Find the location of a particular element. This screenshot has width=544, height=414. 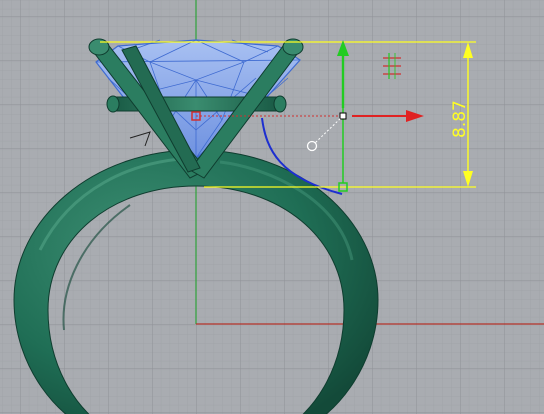

dimension-value: 8.87 is located at coordinates (460, 119).